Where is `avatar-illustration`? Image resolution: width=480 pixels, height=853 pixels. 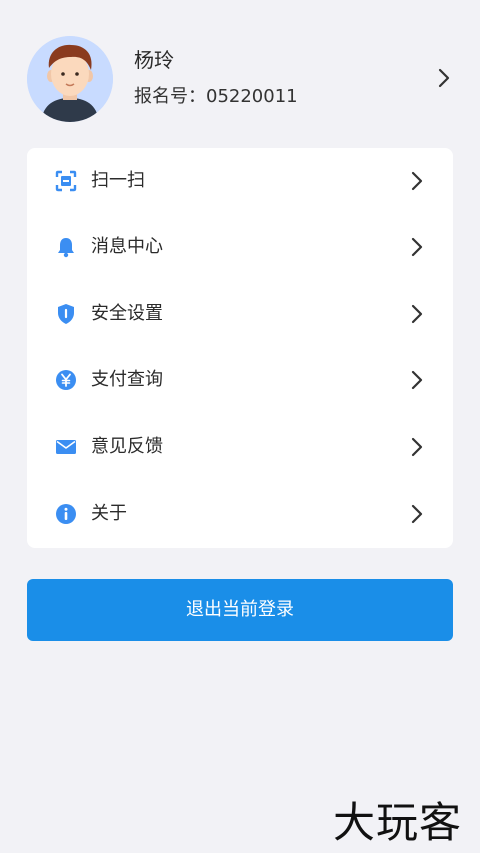 avatar-illustration is located at coordinates (70, 79).